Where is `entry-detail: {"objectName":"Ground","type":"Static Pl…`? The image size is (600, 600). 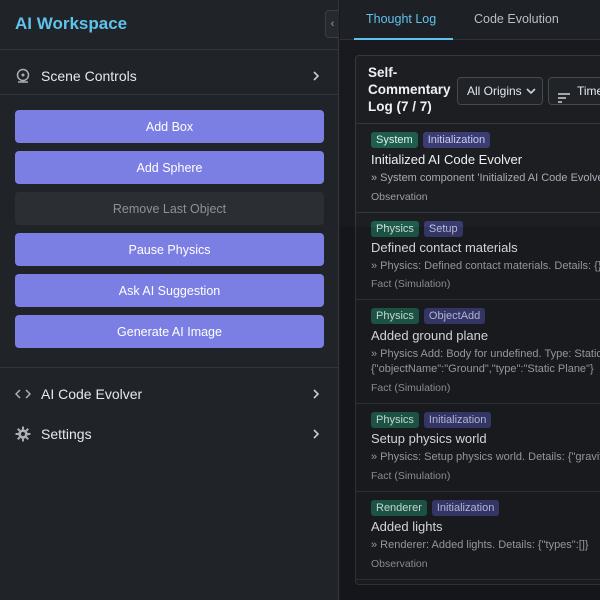
entry-detail: {"objectName":"Ground","type":"Static Pl… is located at coordinates (482, 369).